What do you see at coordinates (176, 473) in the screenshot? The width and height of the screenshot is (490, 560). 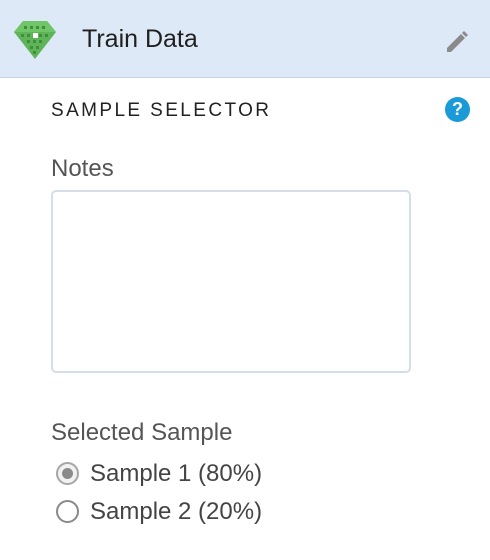 I see `radio-label-sample-1: Sample 1 (80%)` at bounding box center [176, 473].